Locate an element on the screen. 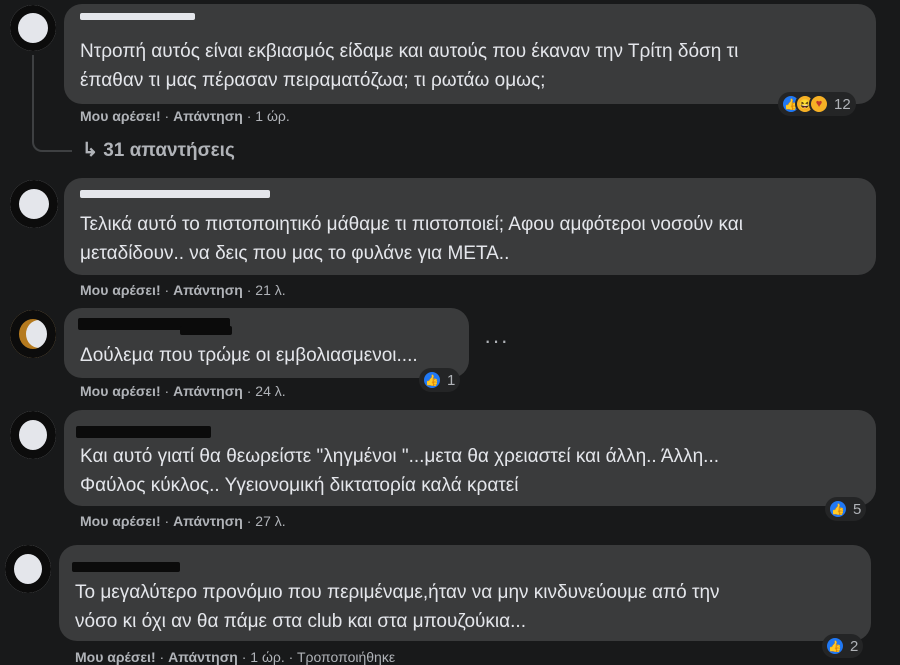 The image size is (900, 665). view-replies-link: ↳ 31 απαντήσεις is located at coordinates (158, 150).